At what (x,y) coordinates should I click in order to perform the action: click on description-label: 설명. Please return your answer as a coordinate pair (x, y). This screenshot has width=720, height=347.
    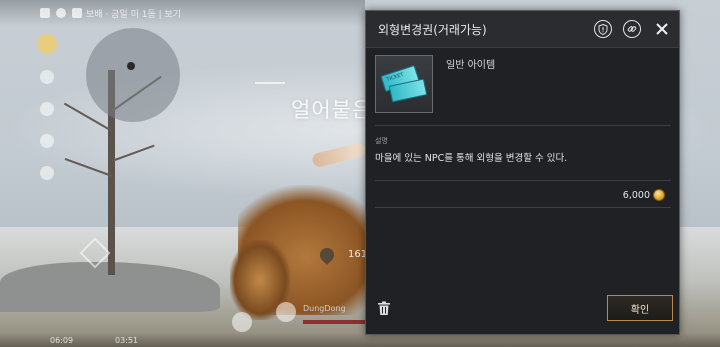
    Looking at the image, I should click on (381, 141).